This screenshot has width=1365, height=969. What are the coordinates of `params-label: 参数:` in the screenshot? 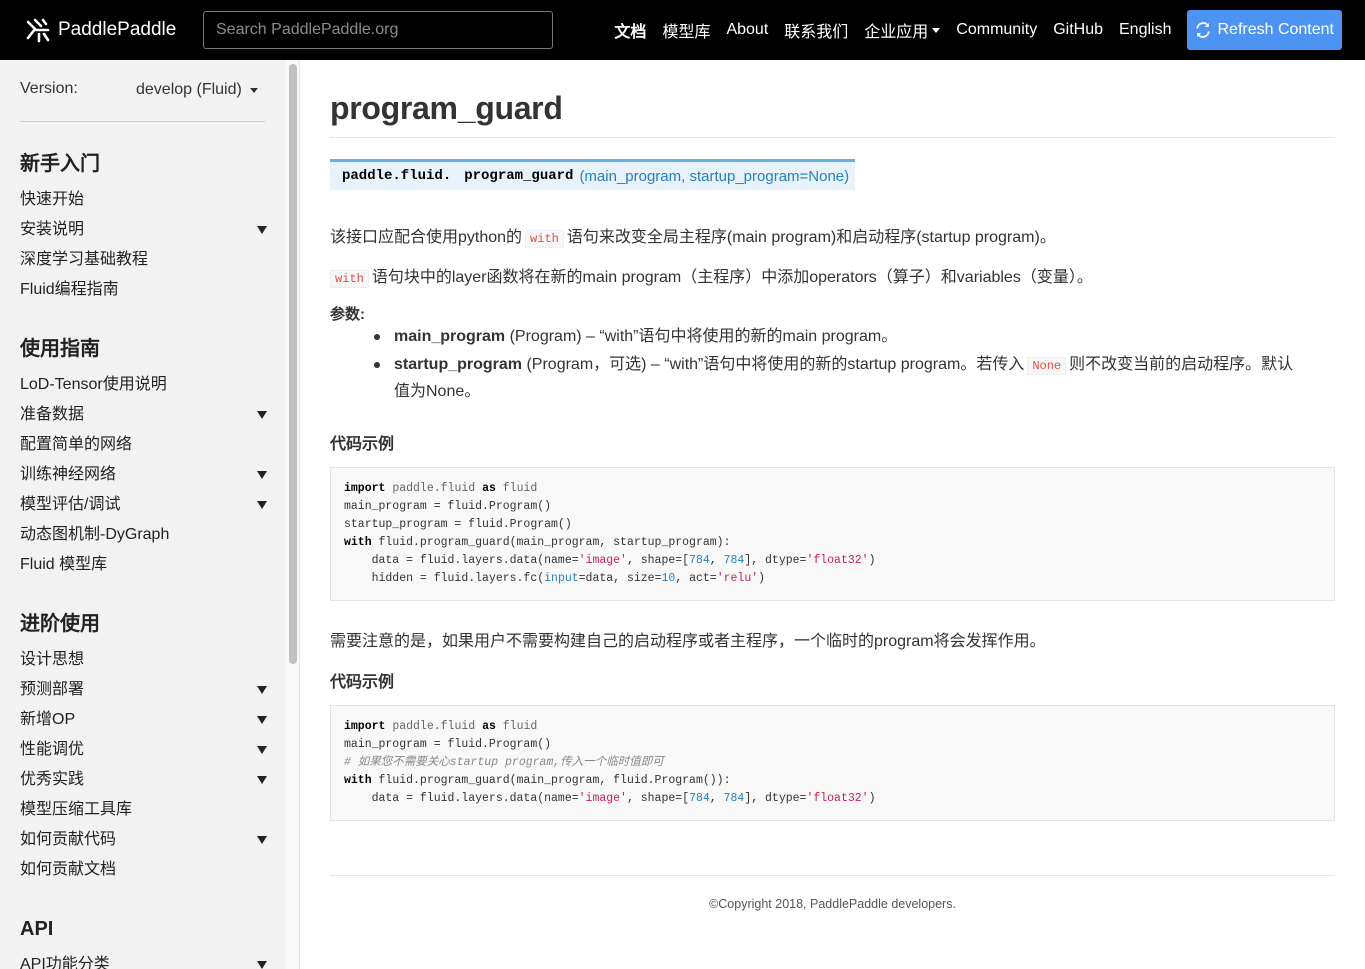 It's located at (347, 314).